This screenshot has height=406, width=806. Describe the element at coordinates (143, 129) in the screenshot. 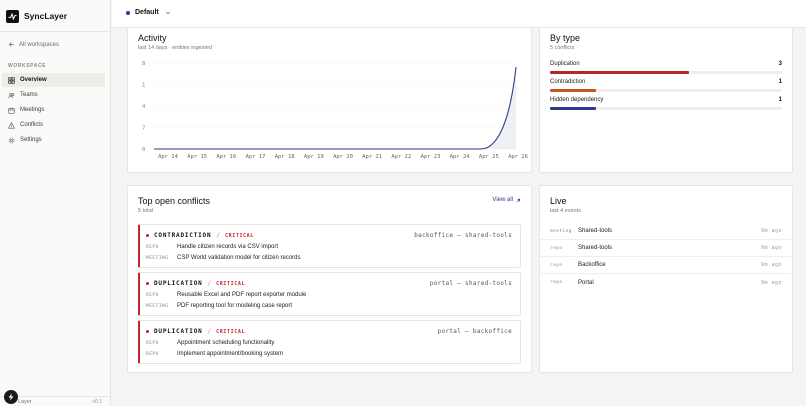

I see `y-tick-label: 7` at that location.